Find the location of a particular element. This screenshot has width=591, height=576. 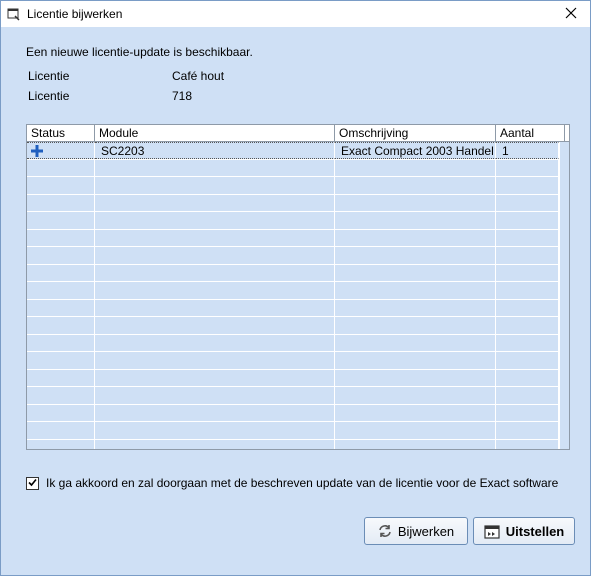

agreement-checkbox is located at coordinates (32, 483).